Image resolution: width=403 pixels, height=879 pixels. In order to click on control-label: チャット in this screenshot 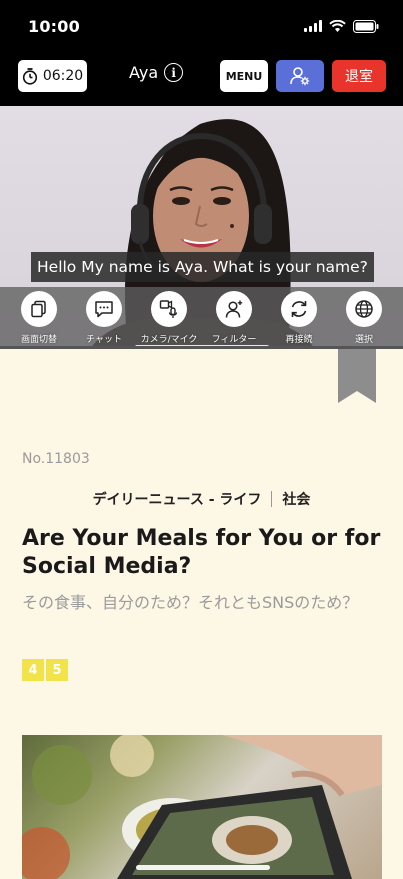, I will do `click(104, 340)`.